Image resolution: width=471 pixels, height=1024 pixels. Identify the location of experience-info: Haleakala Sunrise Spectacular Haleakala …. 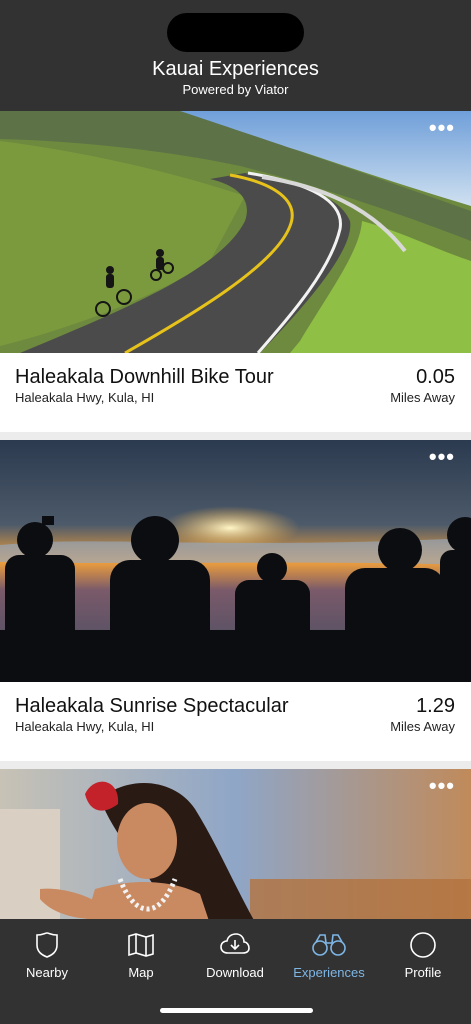
(235, 721).